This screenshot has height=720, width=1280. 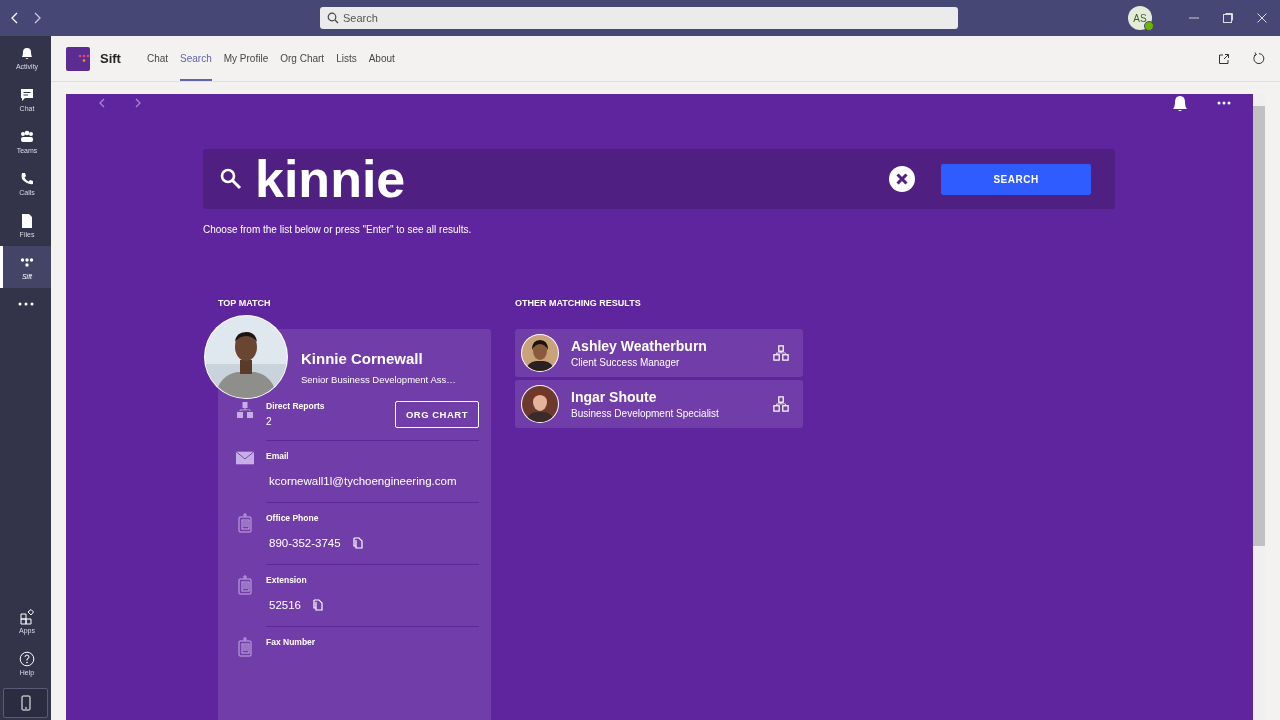 What do you see at coordinates (614, 397) in the screenshot?
I see `person-name: Ingar Shoute` at bounding box center [614, 397].